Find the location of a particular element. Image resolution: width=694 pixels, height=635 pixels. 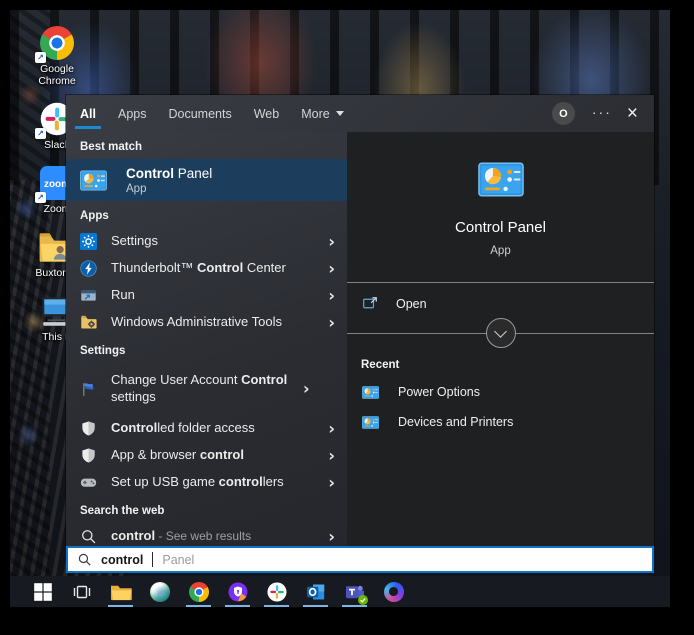

label-segment: - See web results is located at coordinates (203, 536).